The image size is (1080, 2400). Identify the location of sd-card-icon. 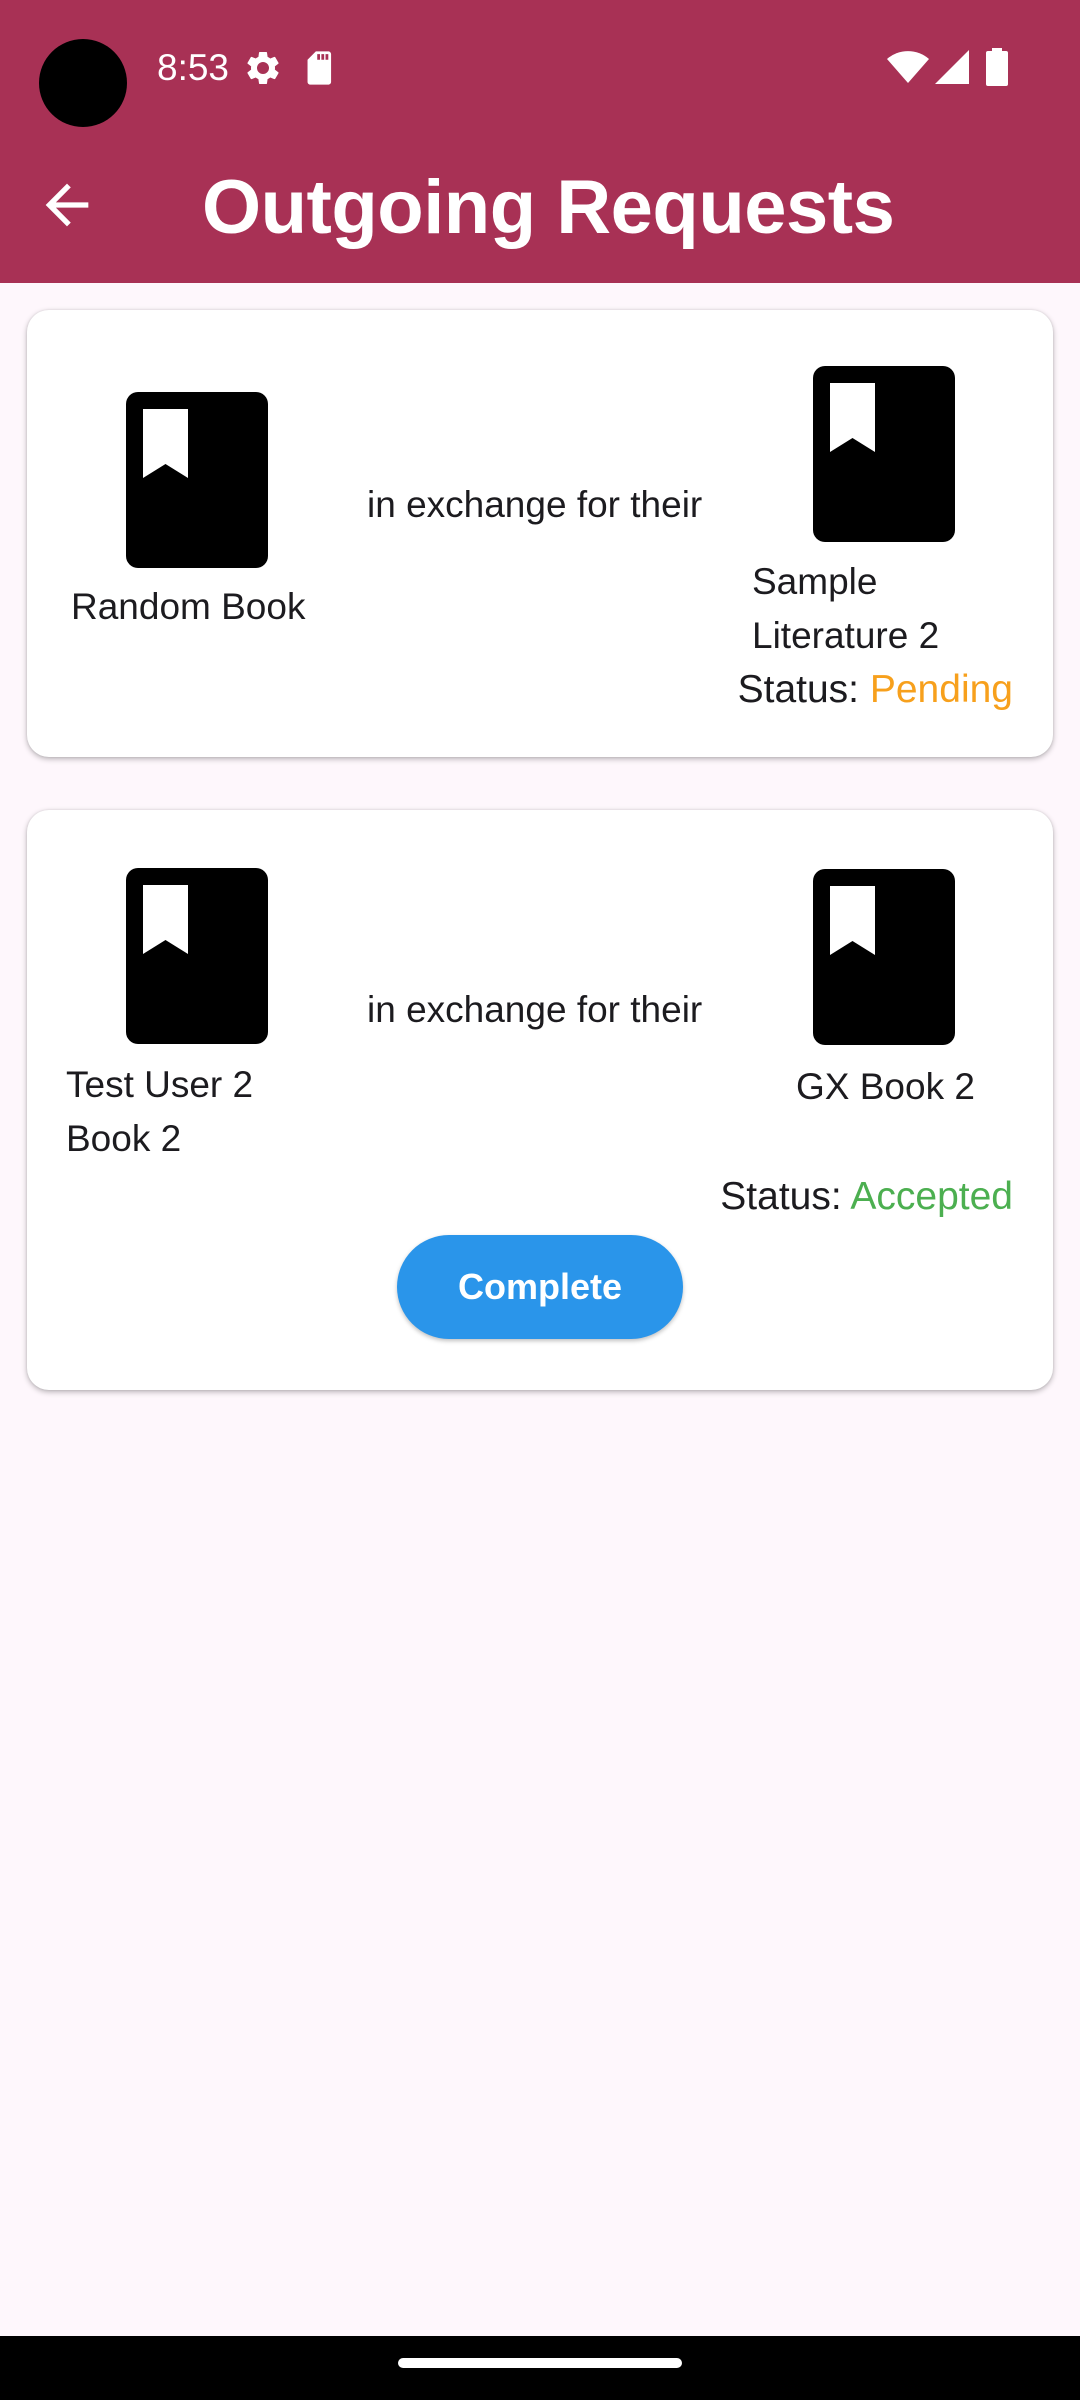
(319, 68).